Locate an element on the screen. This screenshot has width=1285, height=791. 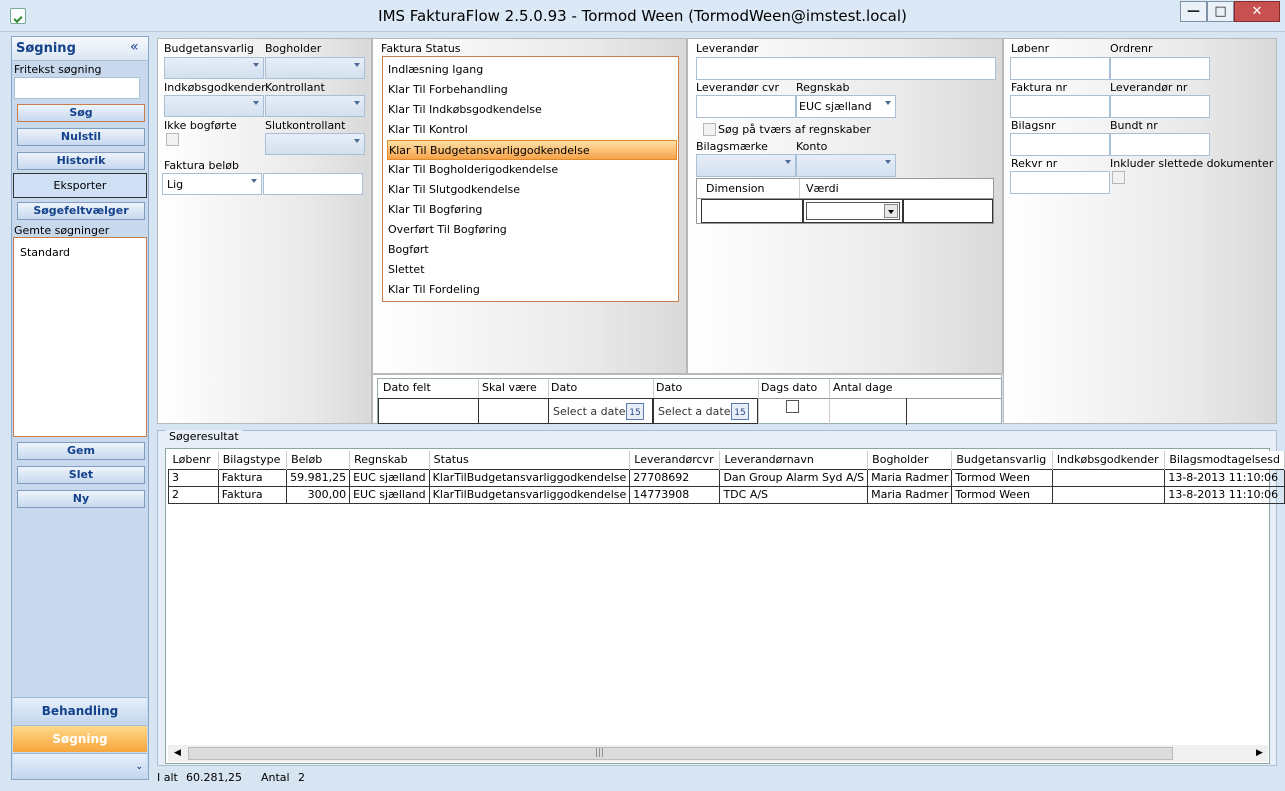
table-cell: KlarTilBudgetansvarliggodkendelse is located at coordinates (529, 494).